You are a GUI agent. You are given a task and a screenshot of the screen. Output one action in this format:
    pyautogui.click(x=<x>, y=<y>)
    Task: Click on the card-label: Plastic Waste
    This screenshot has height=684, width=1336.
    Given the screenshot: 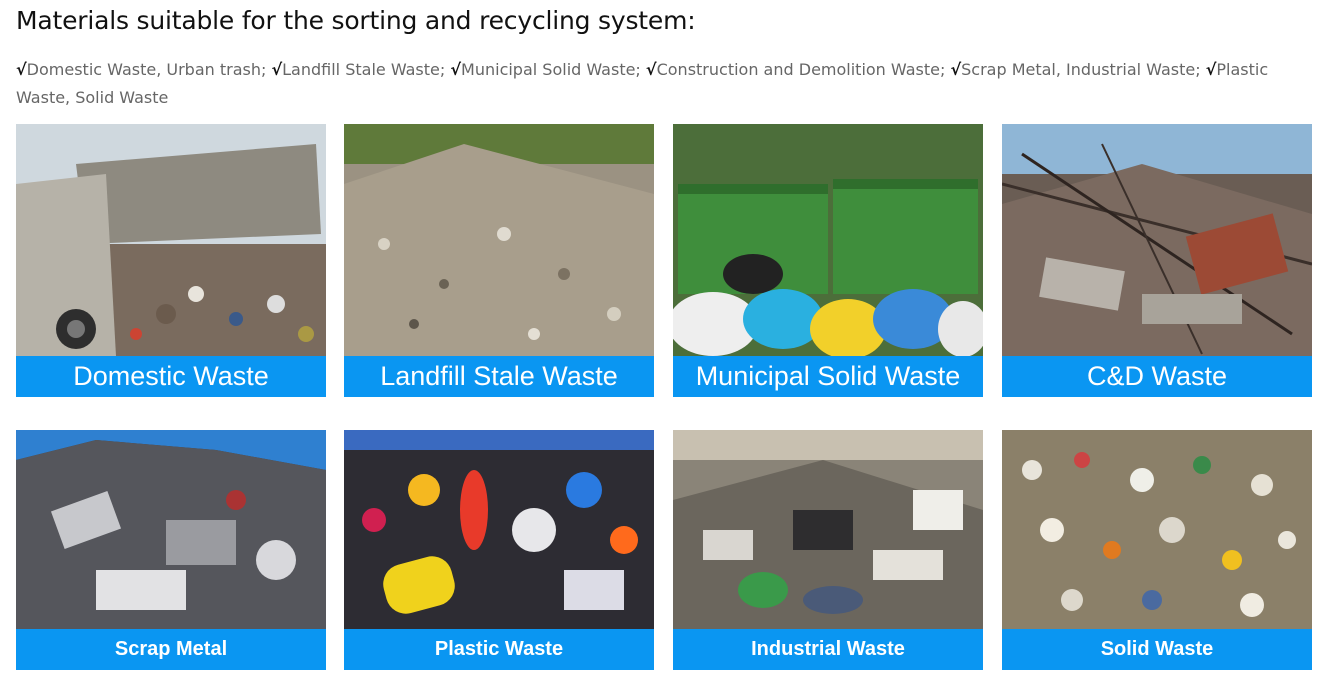 What is the action you would take?
    pyautogui.click(x=499, y=649)
    